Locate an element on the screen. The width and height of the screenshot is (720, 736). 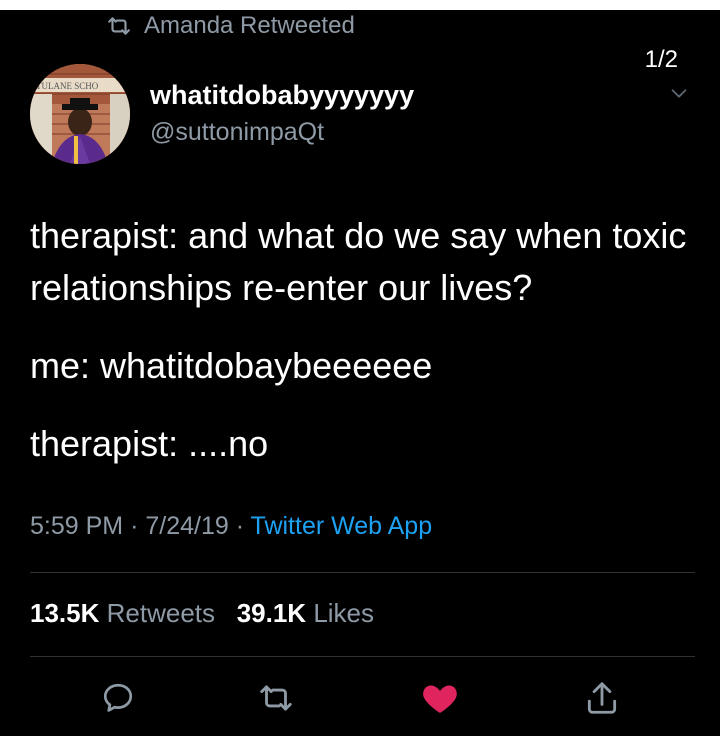
avatar-sign-text: TULANE SCHO is located at coordinates (67, 86).